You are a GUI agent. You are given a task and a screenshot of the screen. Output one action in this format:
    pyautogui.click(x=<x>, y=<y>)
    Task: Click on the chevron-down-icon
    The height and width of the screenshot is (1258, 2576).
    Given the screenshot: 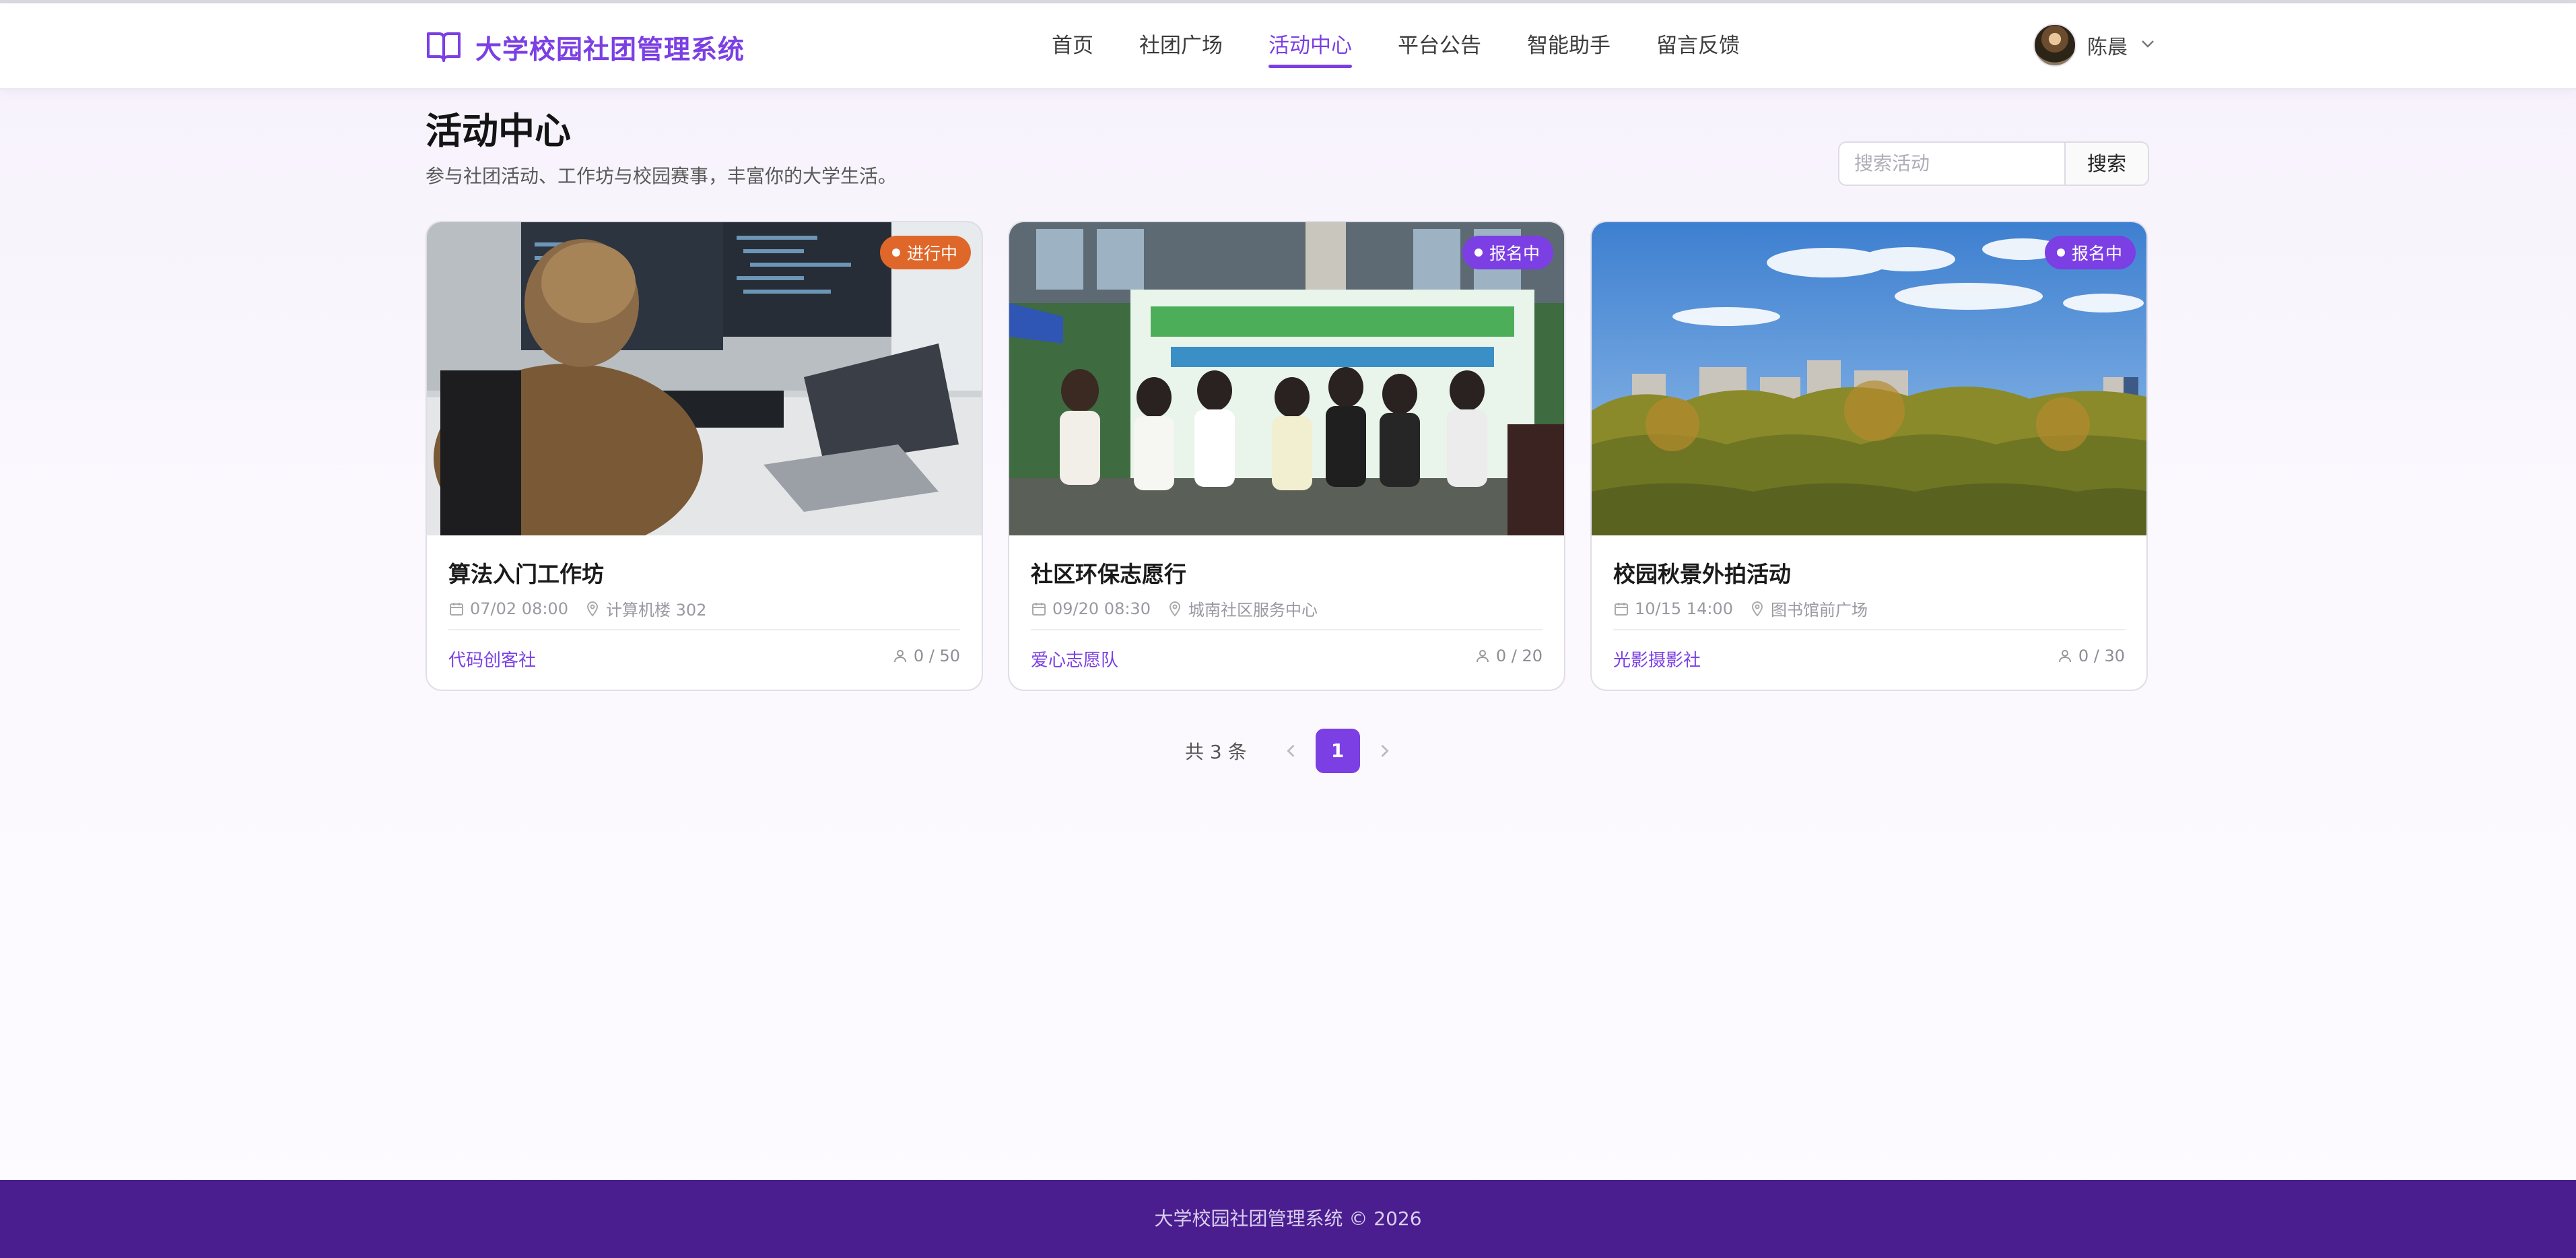 What is the action you would take?
    pyautogui.click(x=2148, y=45)
    